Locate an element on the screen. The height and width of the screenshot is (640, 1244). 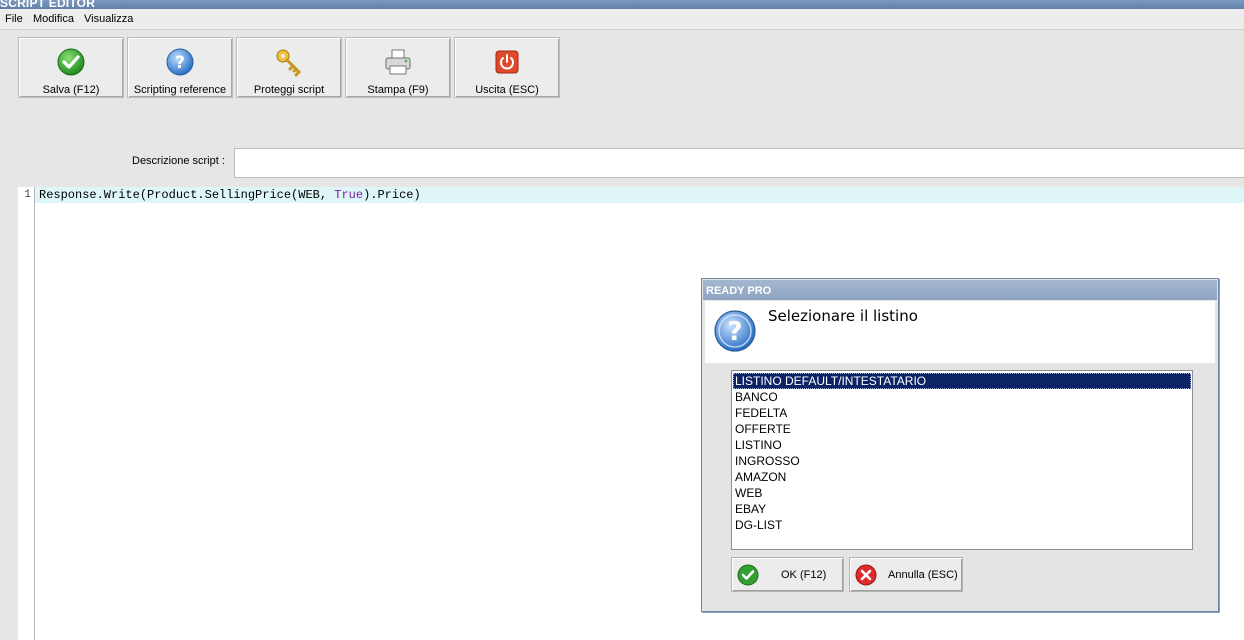
exit-button: Uscita (ESC) is located at coordinates (507, 67).